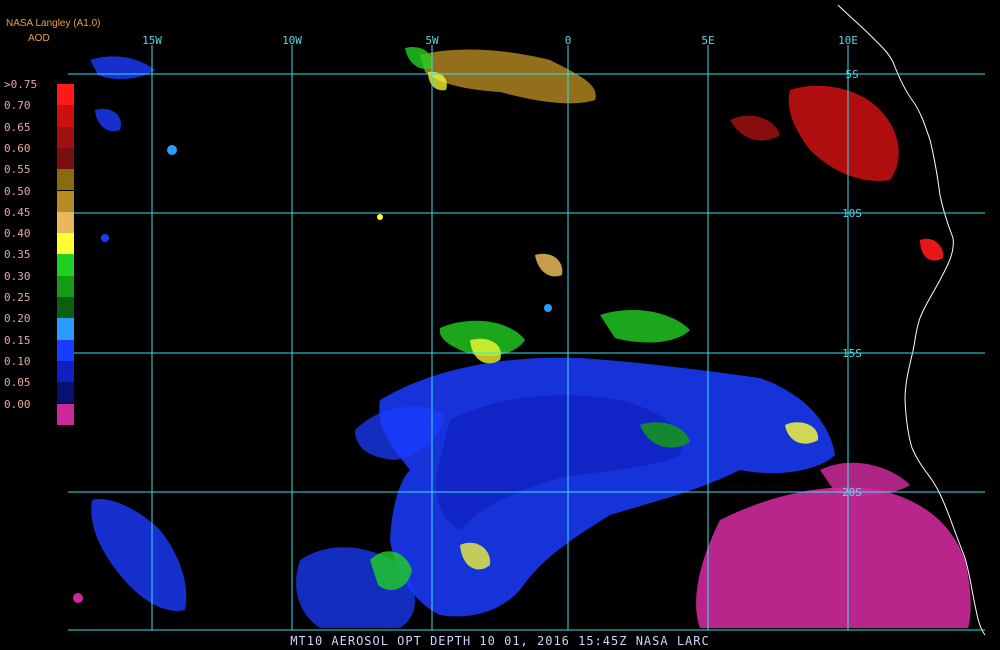  What do you see at coordinates (852, 213) in the screenshot?
I see `latitude-label: 10S` at bounding box center [852, 213].